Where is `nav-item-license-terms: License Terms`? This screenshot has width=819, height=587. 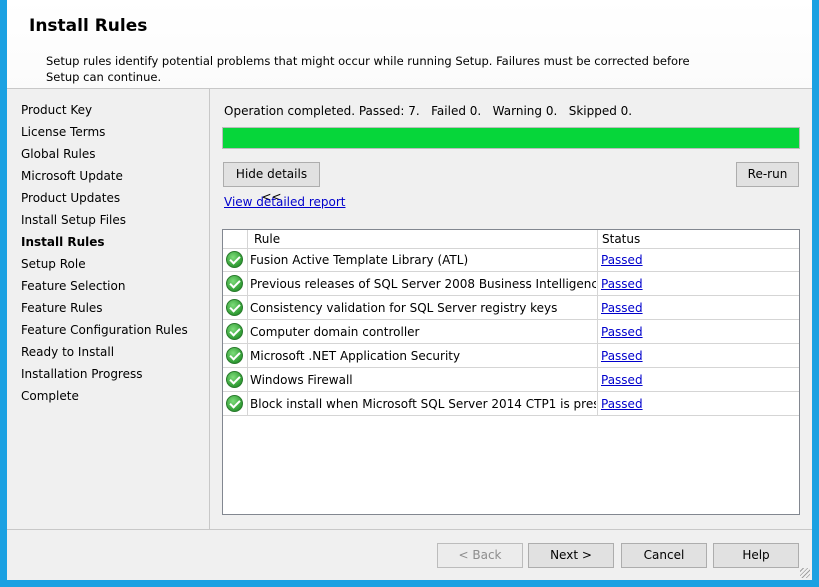 nav-item-license-terms: License Terms is located at coordinates (63, 132).